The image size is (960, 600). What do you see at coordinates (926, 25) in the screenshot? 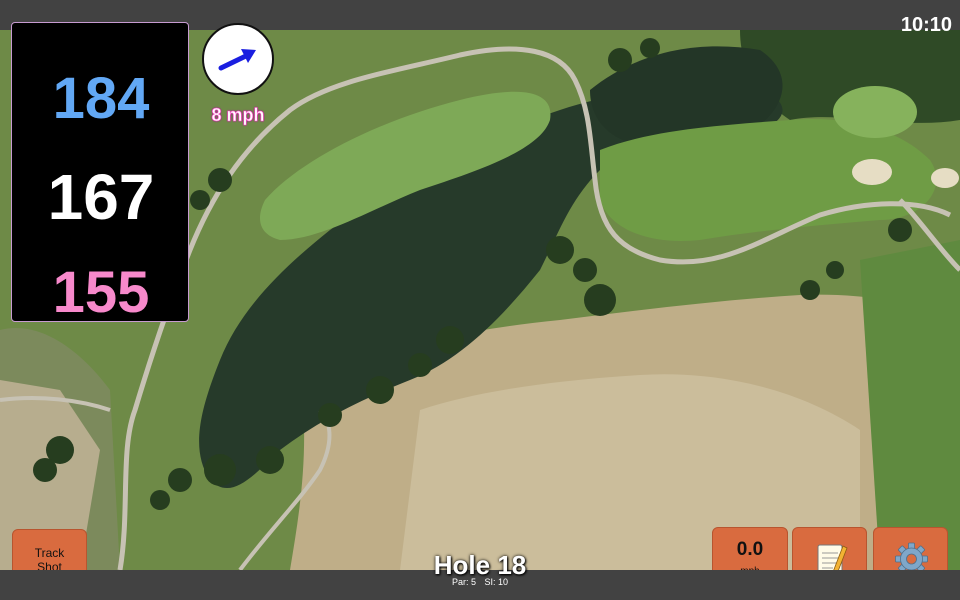
I see `clock-time: 10:10` at bounding box center [926, 25].